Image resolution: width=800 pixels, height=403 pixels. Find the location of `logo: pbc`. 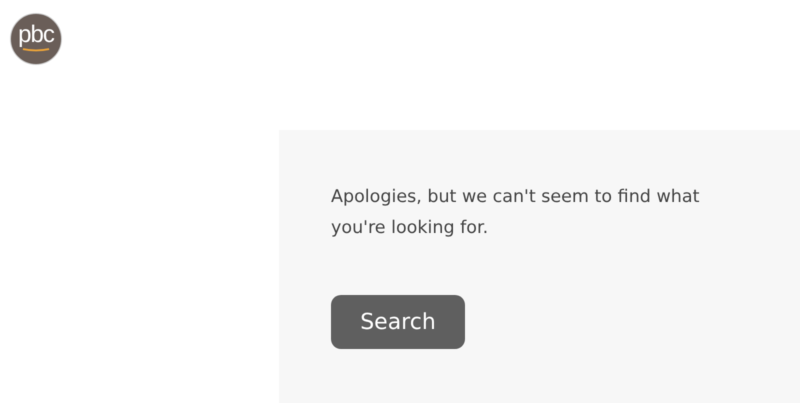

logo: pbc is located at coordinates (36, 39).